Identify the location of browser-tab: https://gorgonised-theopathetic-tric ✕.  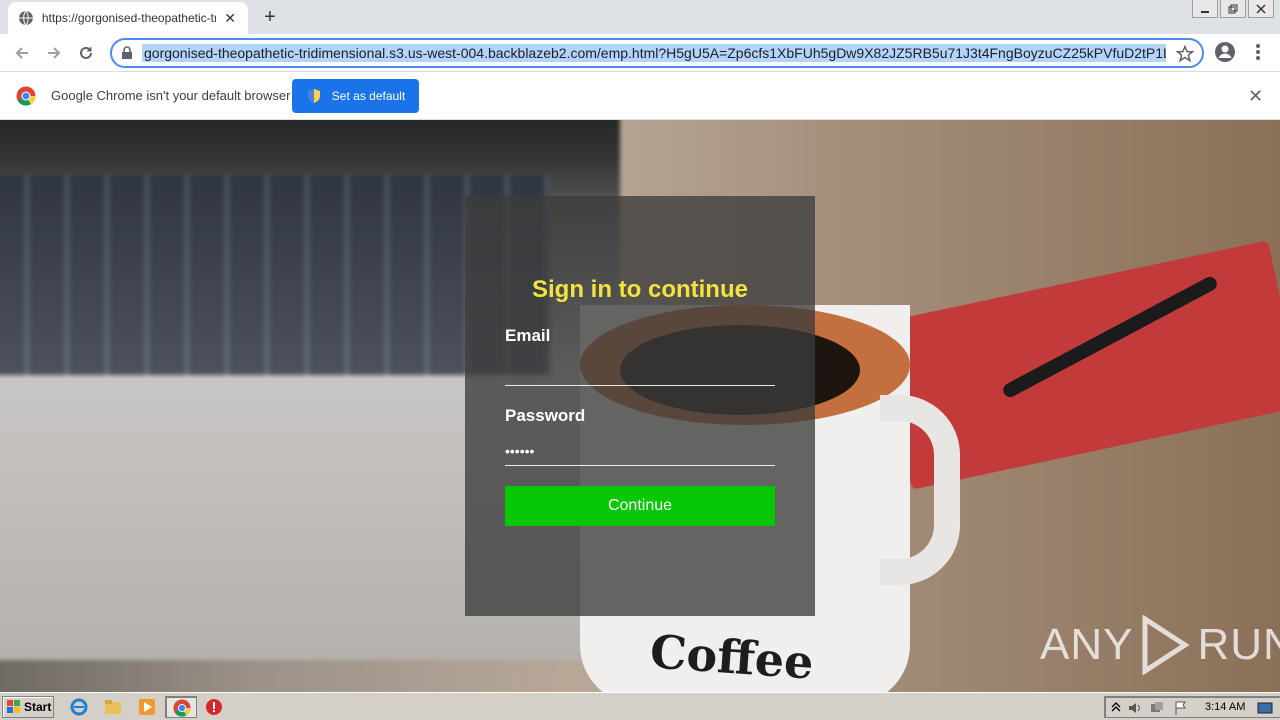
(128, 18).